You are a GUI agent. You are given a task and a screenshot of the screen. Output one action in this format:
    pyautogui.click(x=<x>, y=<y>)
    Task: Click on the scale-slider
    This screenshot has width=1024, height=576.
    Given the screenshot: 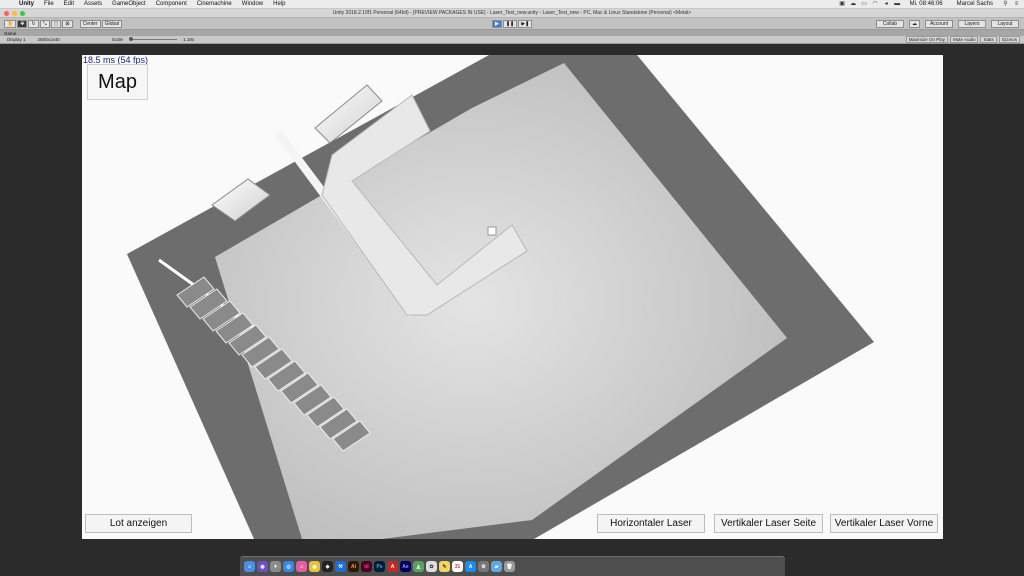 What is the action you would take?
    pyautogui.click(x=153, y=39)
    